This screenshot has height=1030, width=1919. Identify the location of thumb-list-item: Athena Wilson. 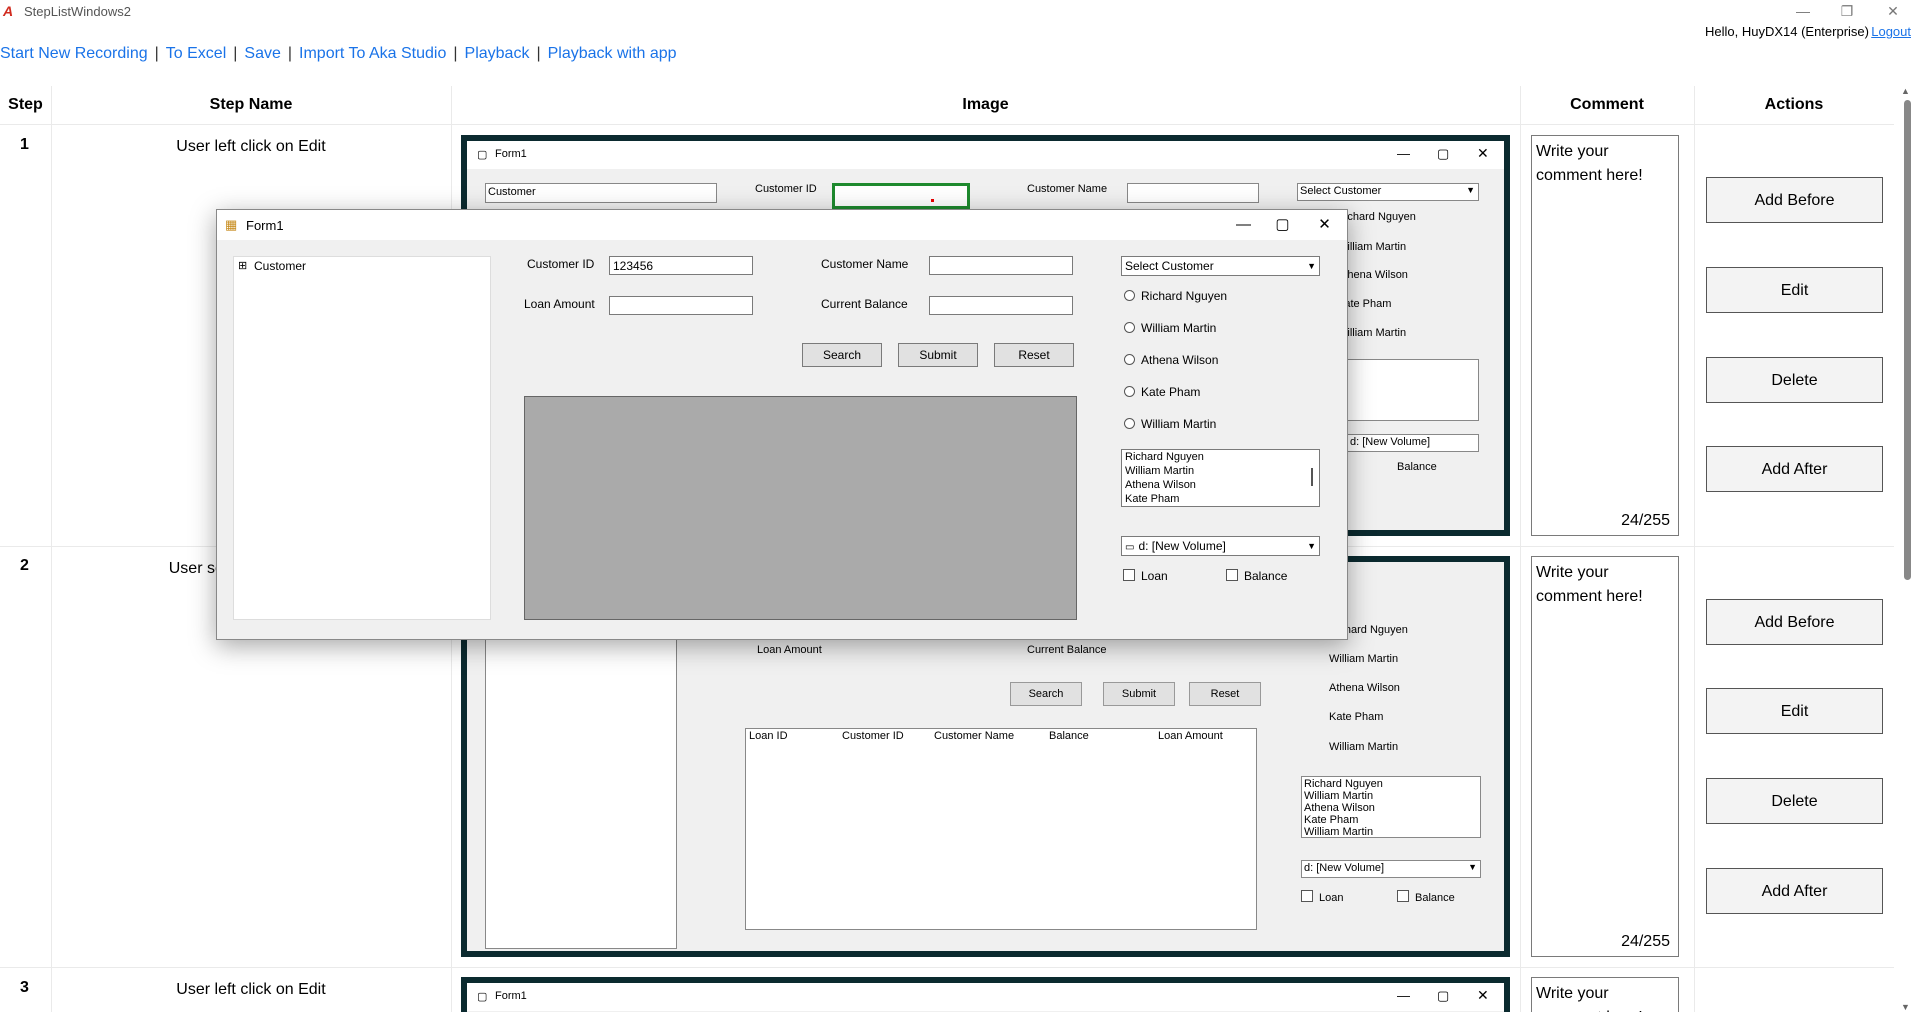
(1339, 808).